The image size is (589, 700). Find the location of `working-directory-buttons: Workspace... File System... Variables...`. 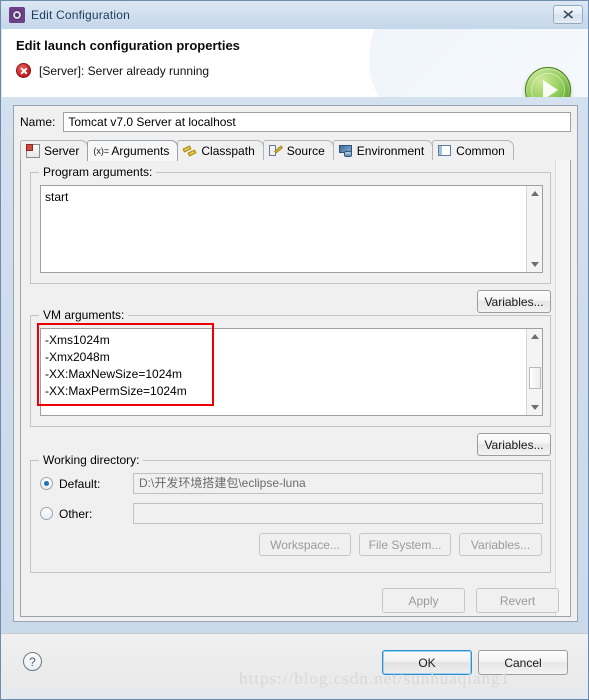

working-directory-buttons: Workspace... File System... Variables... is located at coordinates (400, 544).